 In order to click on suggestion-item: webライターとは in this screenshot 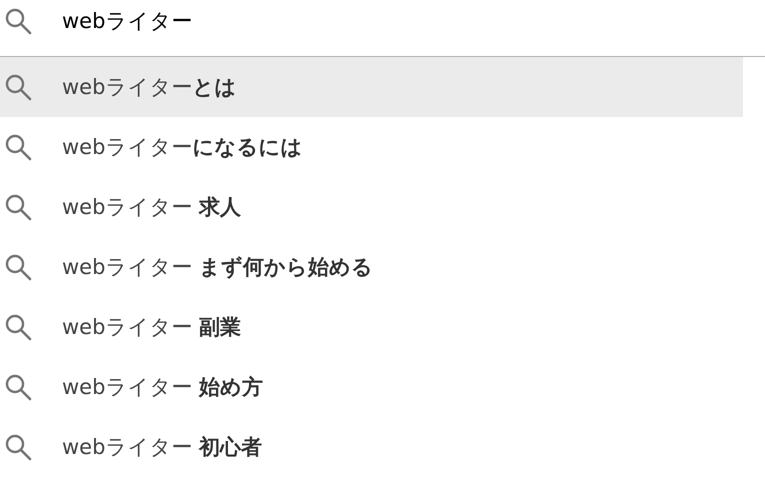, I will do `click(371, 87)`.